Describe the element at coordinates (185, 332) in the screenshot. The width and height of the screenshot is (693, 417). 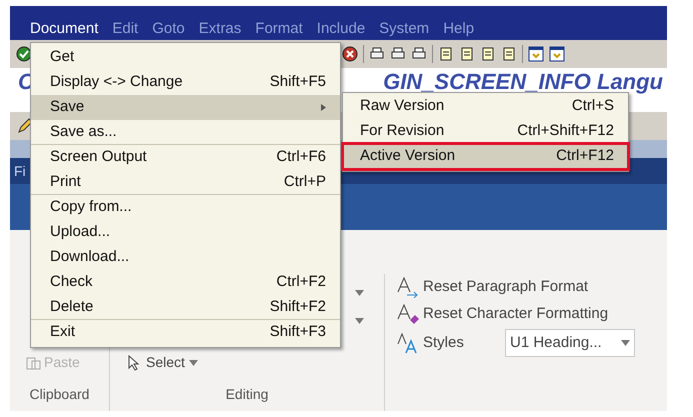
I see `menu-entry: Exit Shift+F3` at that location.